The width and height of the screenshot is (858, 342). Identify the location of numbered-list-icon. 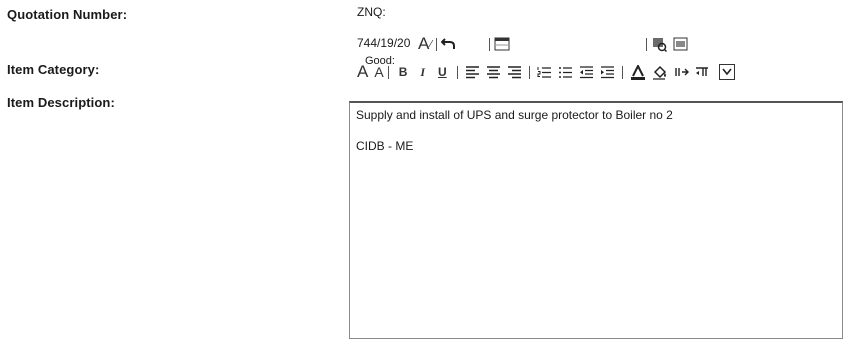
(544, 72).